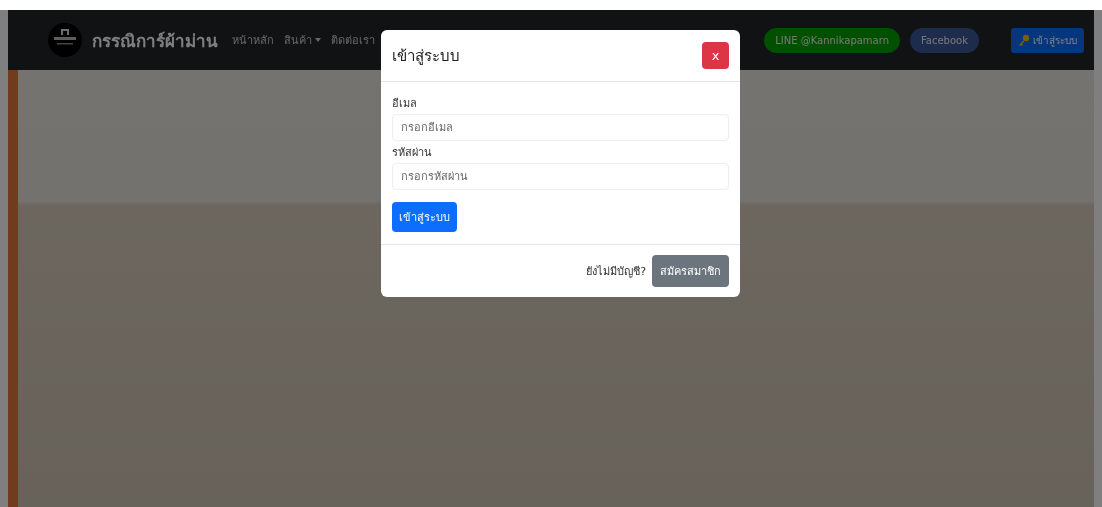 The image size is (1102, 507). What do you see at coordinates (832, 40) in the screenshot?
I see `social-button: LINE @Kannikapamarn` at bounding box center [832, 40].